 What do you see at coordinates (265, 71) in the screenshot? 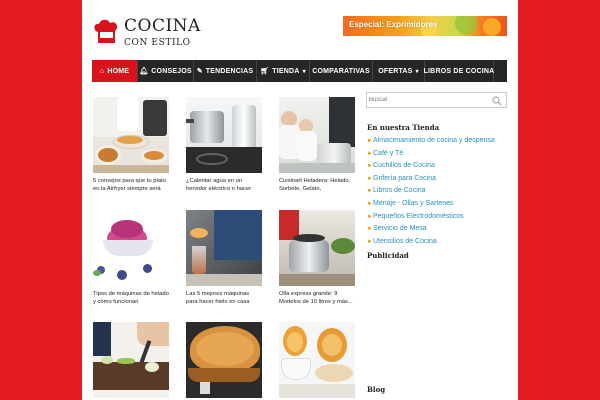
I see `cart-icon: 🛒︎` at bounding box center [265, 71].